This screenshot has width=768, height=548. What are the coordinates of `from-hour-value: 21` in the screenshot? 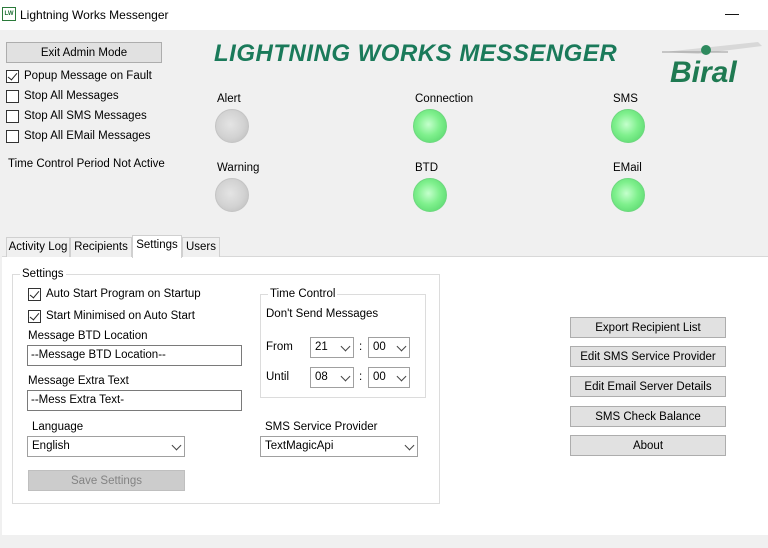 It's located at (321, 347).